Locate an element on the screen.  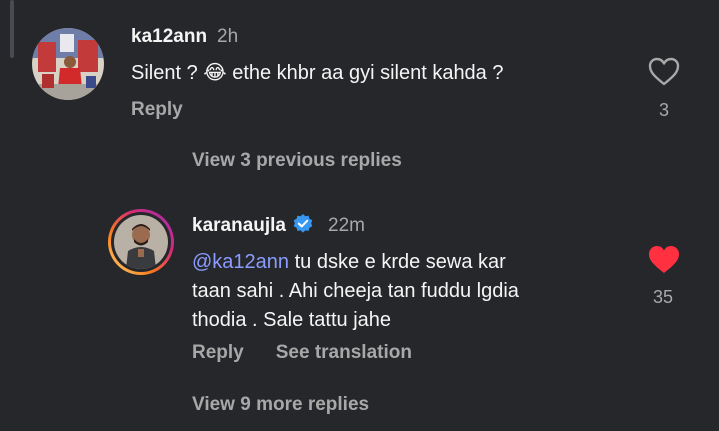
view-more-replies-link: View 9 more replies is located at coordinates (280, 405).